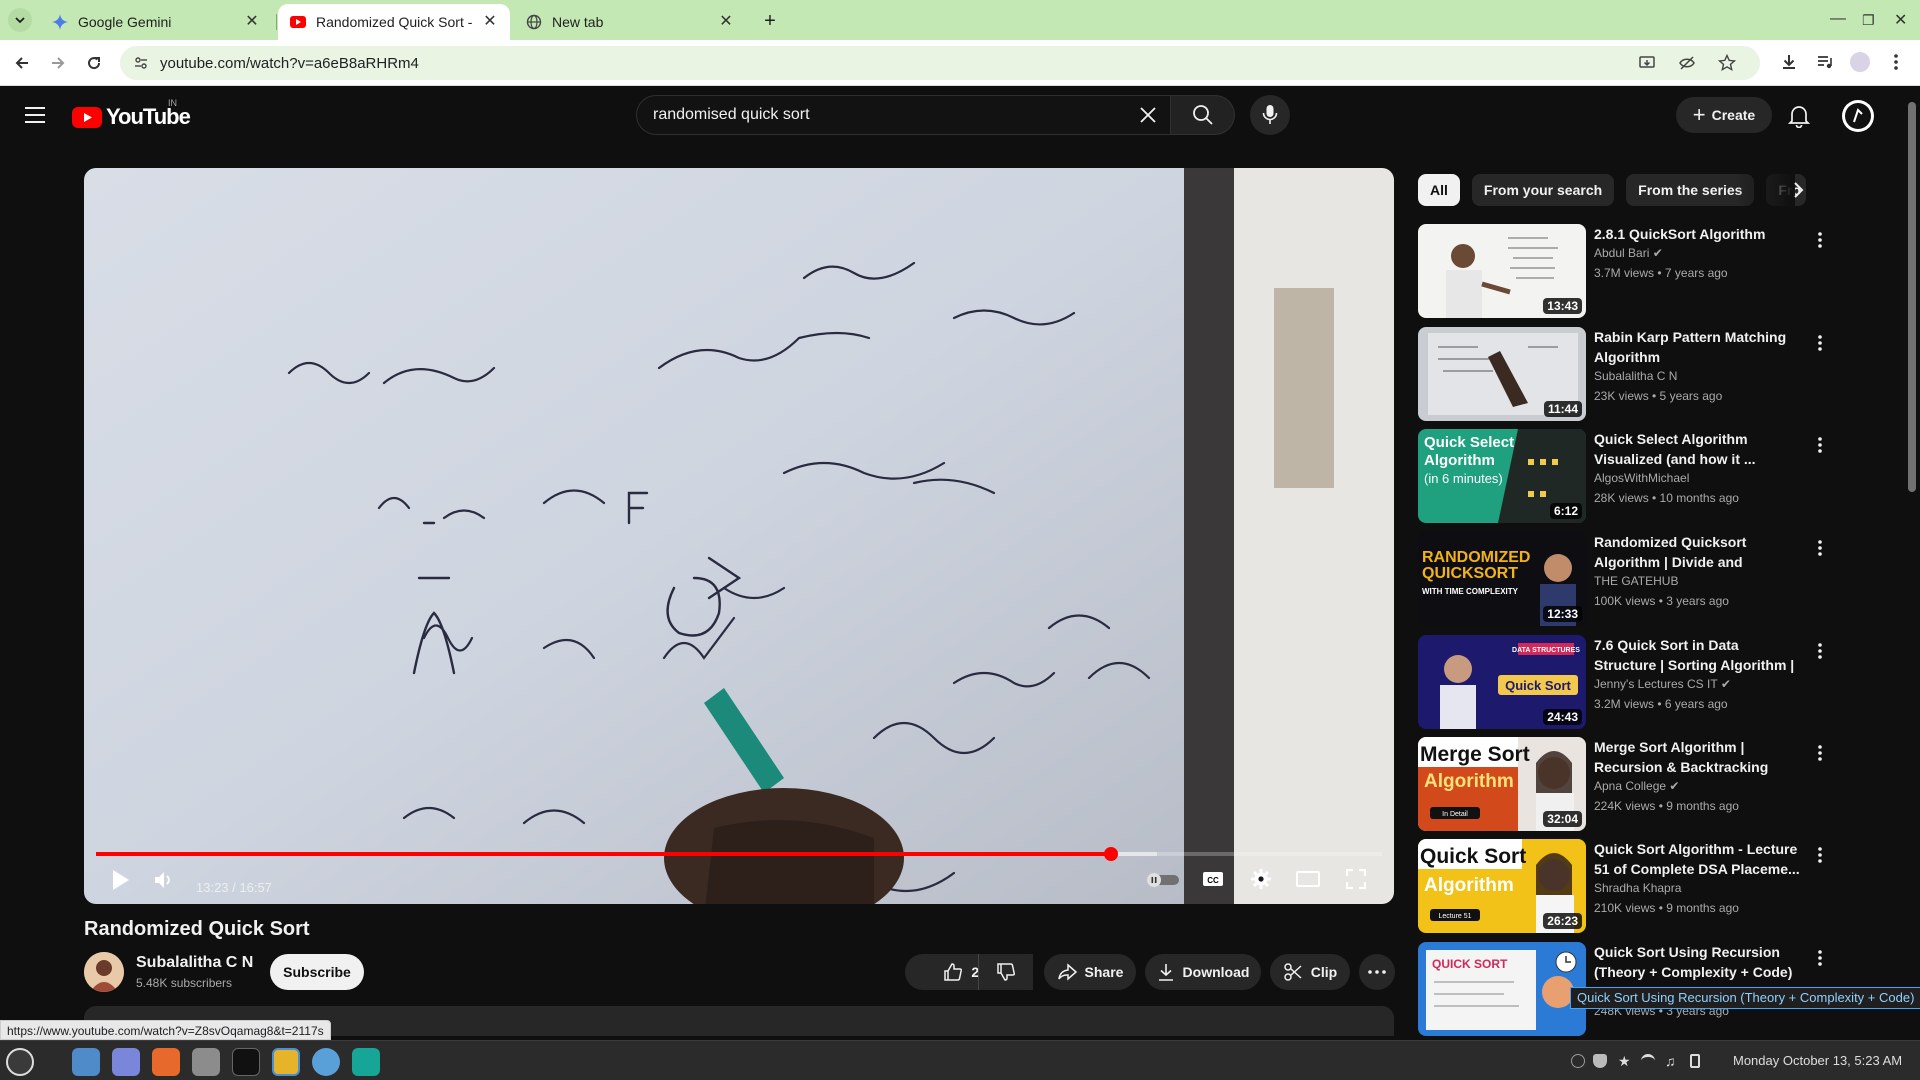  I want to click on settings-app-icon, so click(326, 1062).